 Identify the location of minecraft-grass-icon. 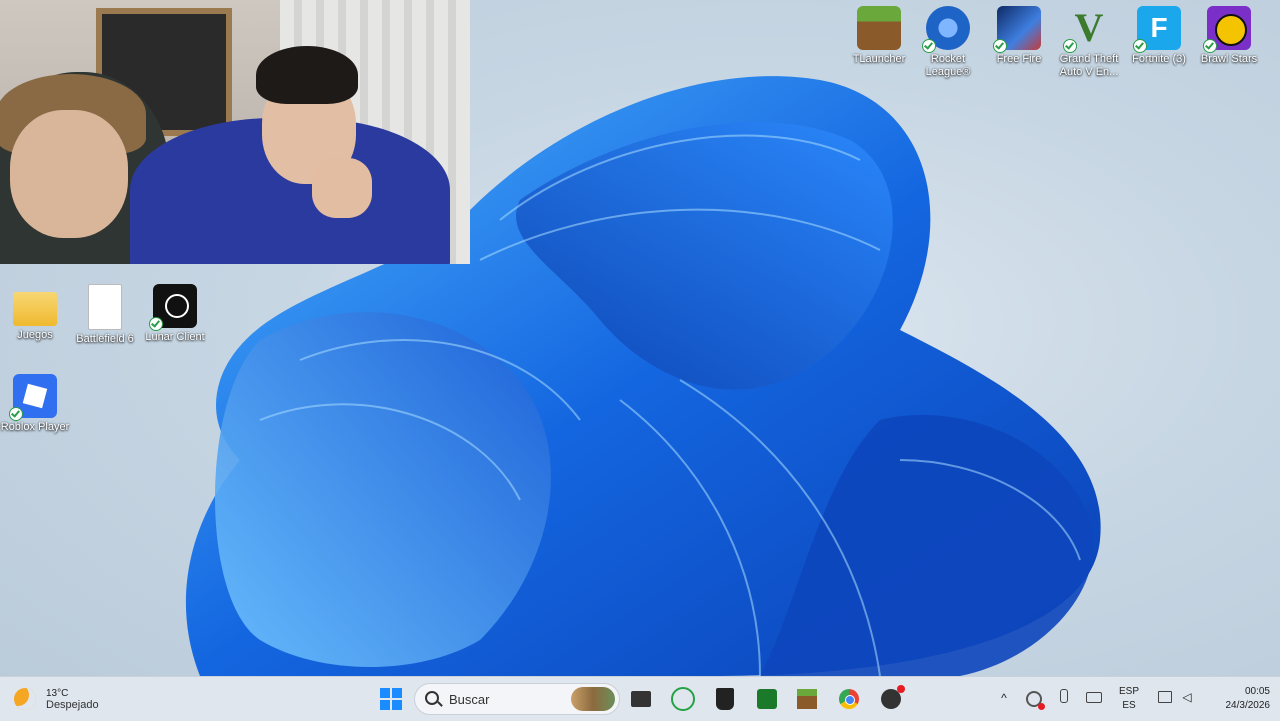
(879, 28).